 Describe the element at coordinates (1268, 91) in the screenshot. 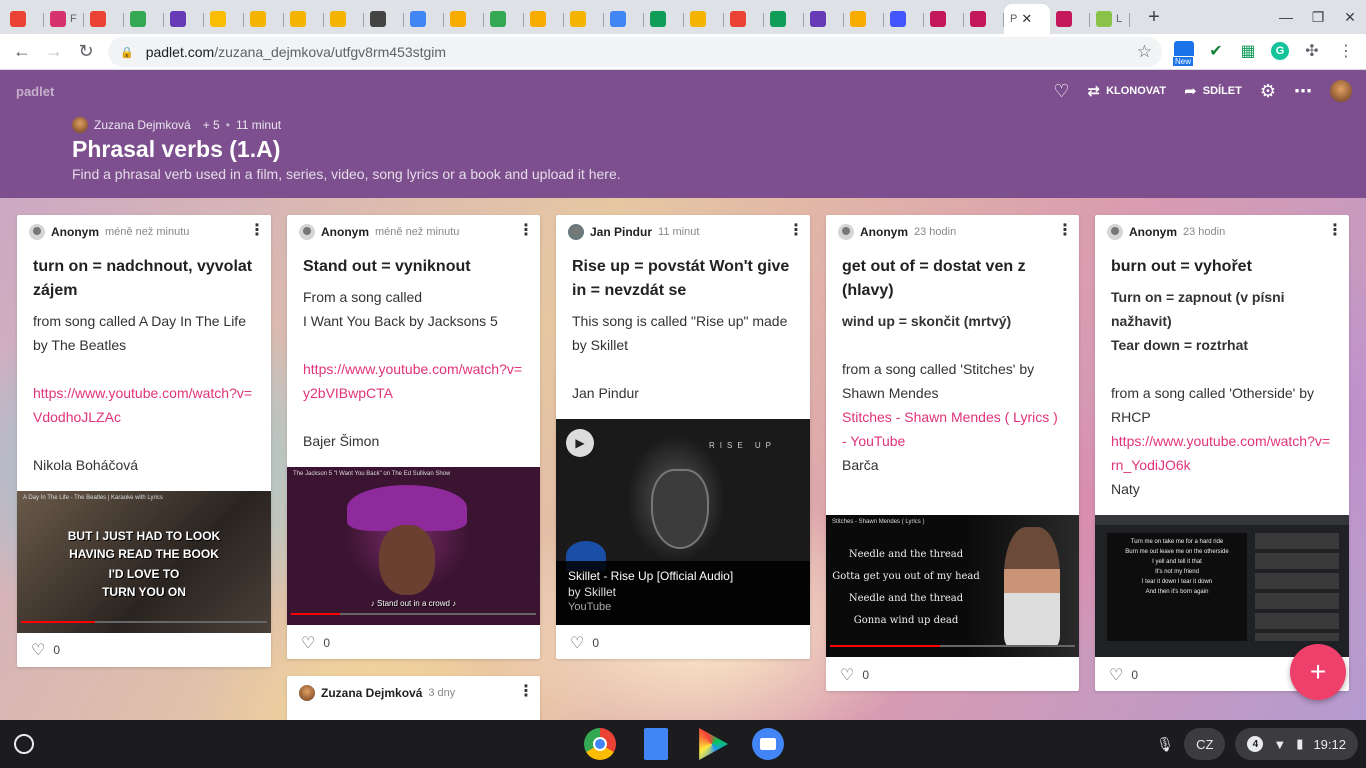

I see `settings-gear-icon: ⚙` at that location.